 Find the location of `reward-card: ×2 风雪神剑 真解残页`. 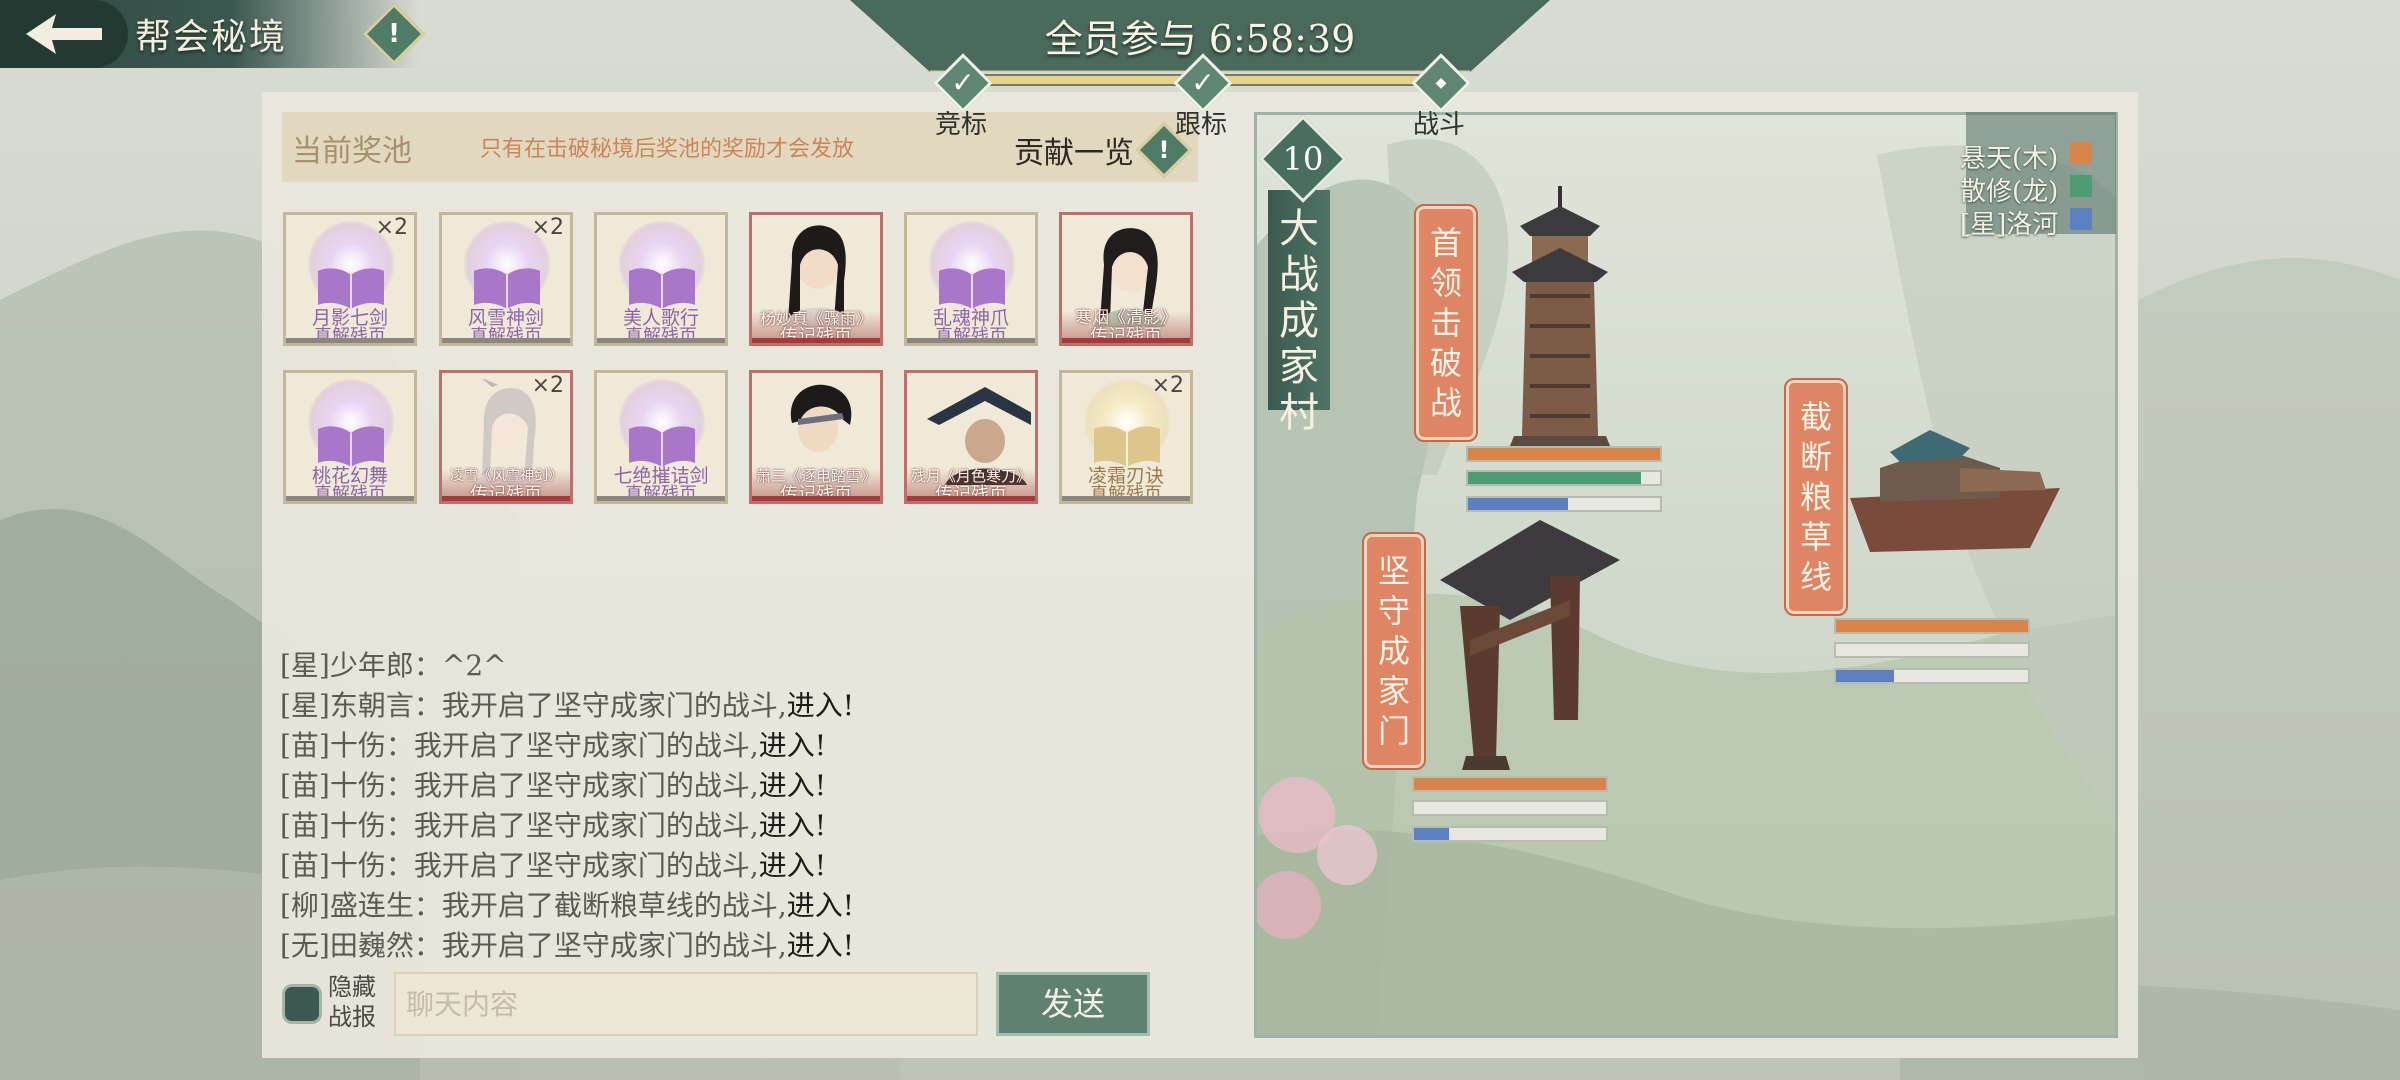

reward-card: ×2 风雪神剑 真解残页 is located at coordinates (506, 279).